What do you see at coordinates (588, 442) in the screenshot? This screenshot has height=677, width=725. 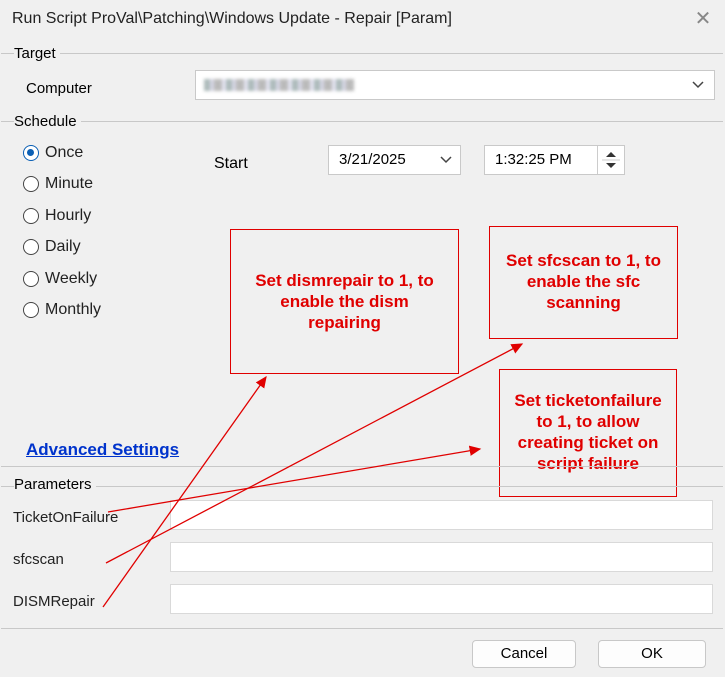 I see `annotation-ticket-line-3: creating ticket on` at bounding box center [588, 442].